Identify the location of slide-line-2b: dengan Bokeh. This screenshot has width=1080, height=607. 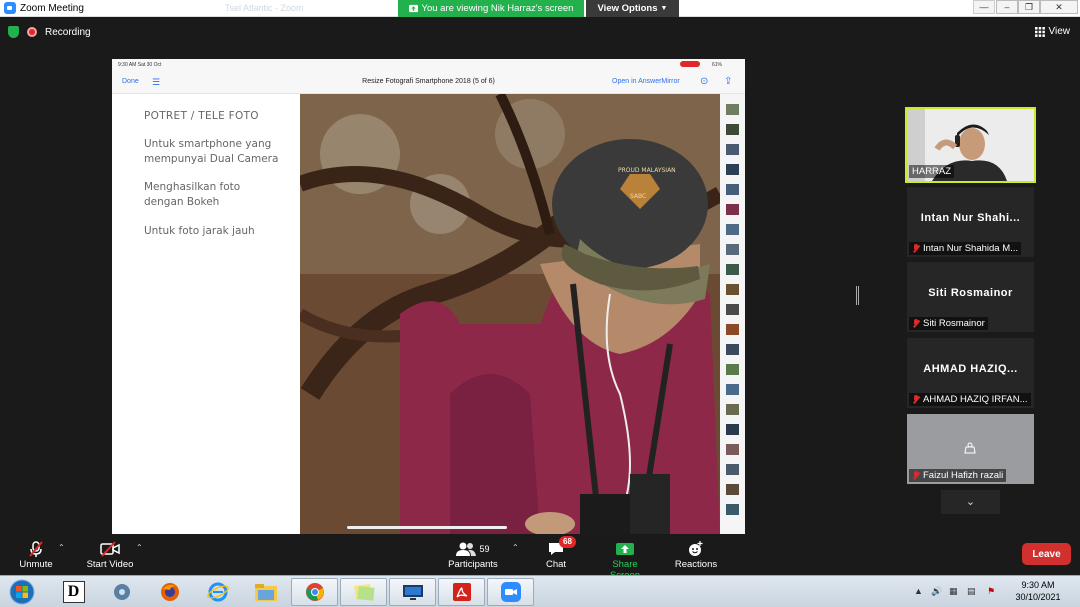
(182, 202).